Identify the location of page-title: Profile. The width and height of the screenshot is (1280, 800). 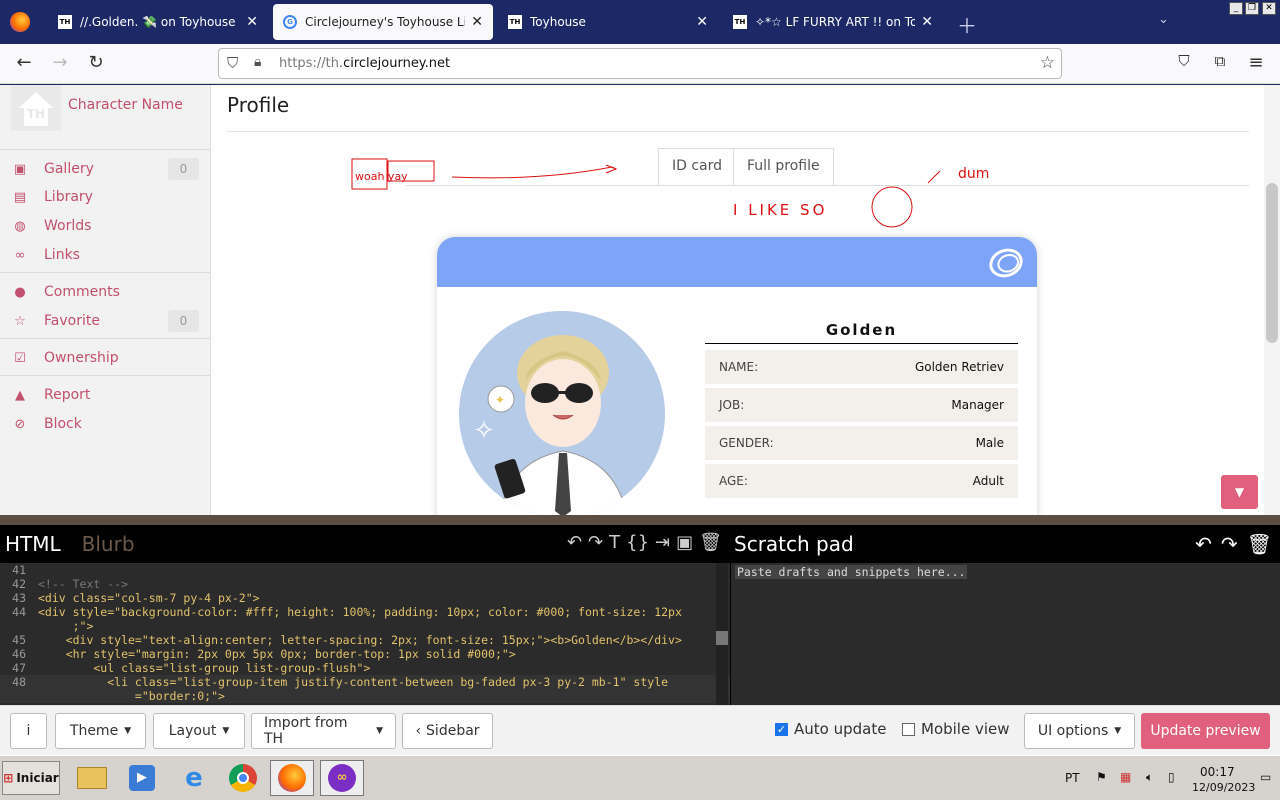
(258, 105).